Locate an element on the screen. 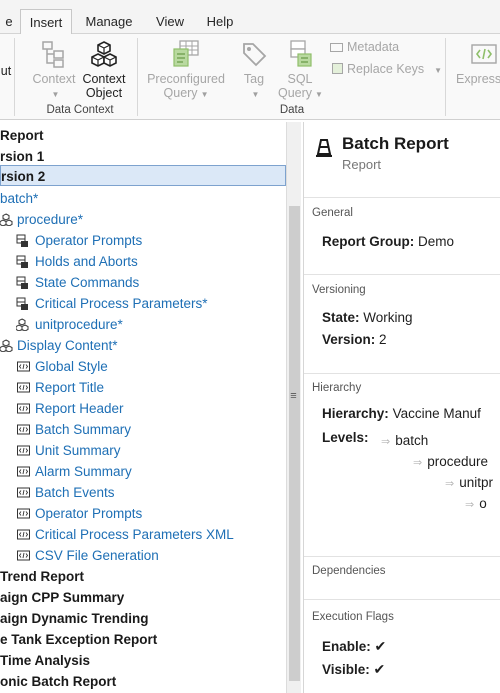  tree-item-label: Report Title is located at coordinates (70, 387).